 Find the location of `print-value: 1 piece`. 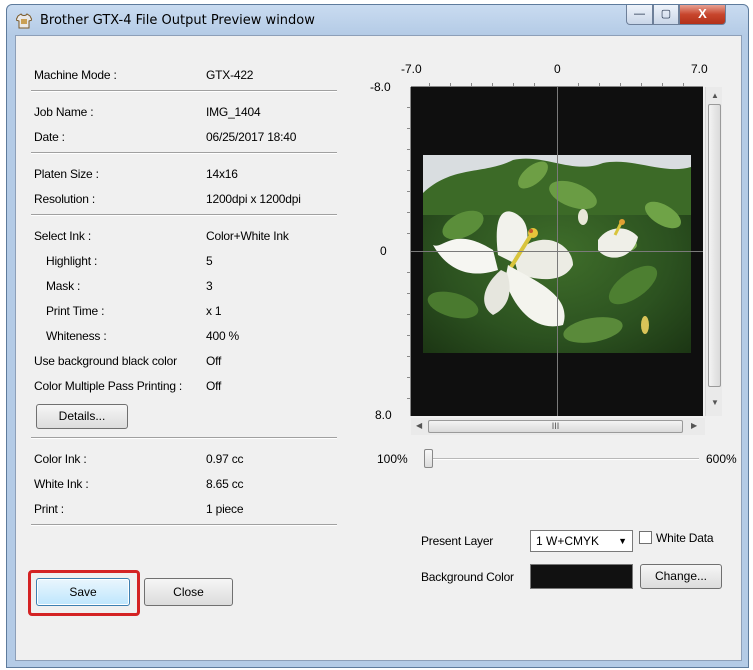

print-value: 1 piece is located at coordinates (225, 509).